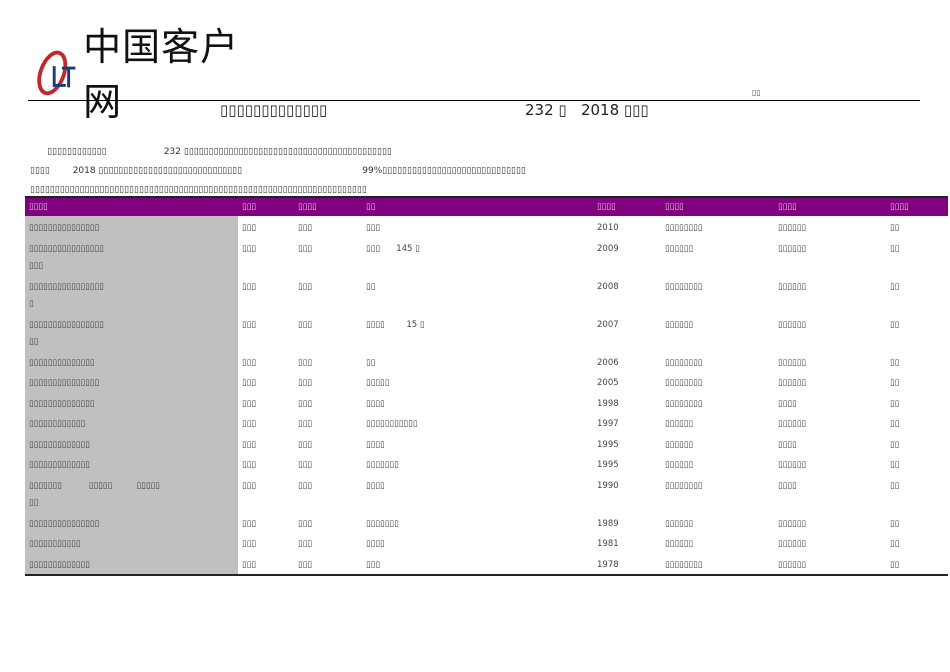 The width and height of the screenshot is (950, 672). Describe the element at coordinates (486, 443) in the screenshot. I see `table-row: ▯▯▯▯▯▯▯▯▯▯▯▯▯ ▯▯▯ ▯▯▯ ▯▯▯▯ 1995 ▯▯▯▯▯▯ ▯▯▯▯ ▯▯` at that location.